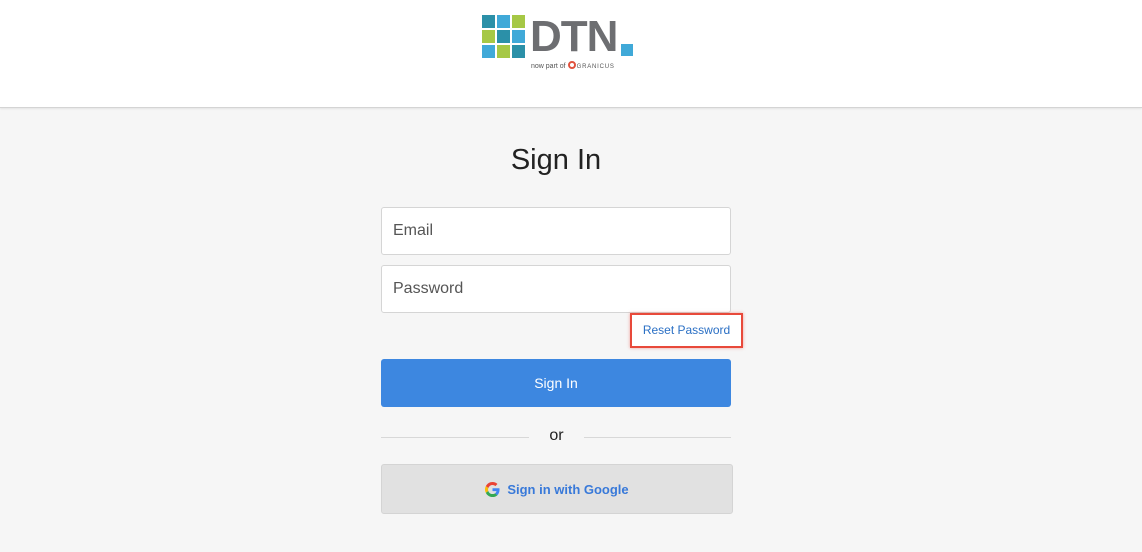 The width and height of the screenshot is (1142, 552). I want to click on logo-grid-icon, so click(504, 37).